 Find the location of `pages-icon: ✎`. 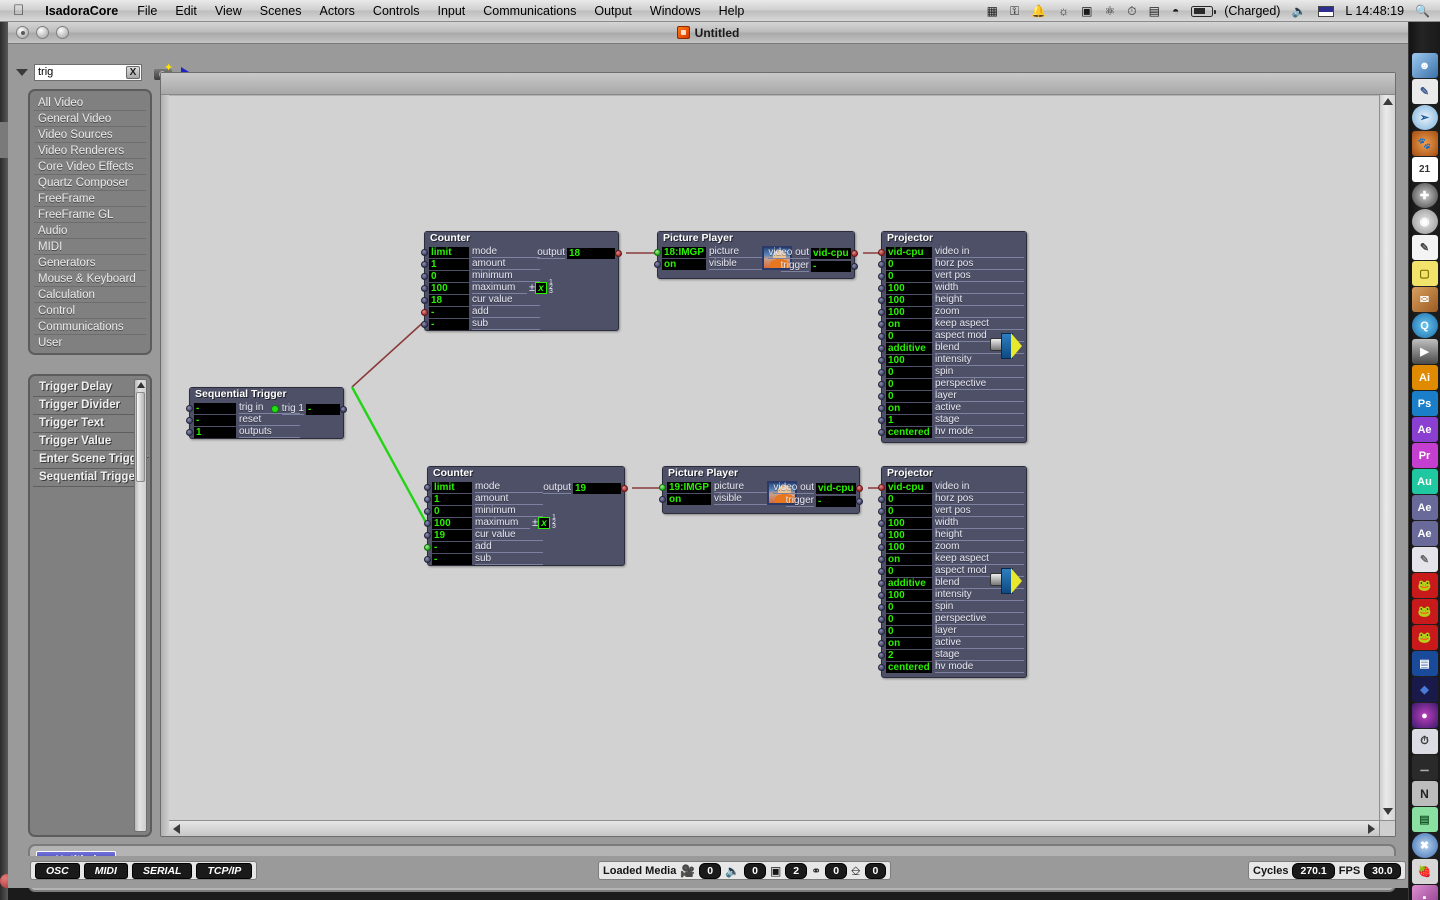

pages-icon: ✎ is located at coordinates (1424, 559).